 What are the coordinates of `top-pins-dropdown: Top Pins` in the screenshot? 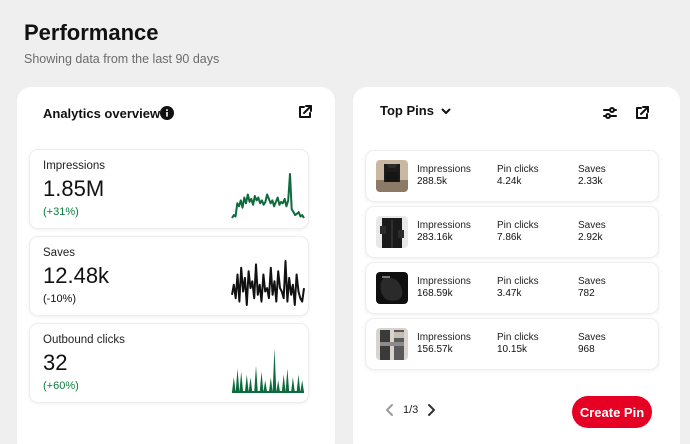 It's located at (416, 110).